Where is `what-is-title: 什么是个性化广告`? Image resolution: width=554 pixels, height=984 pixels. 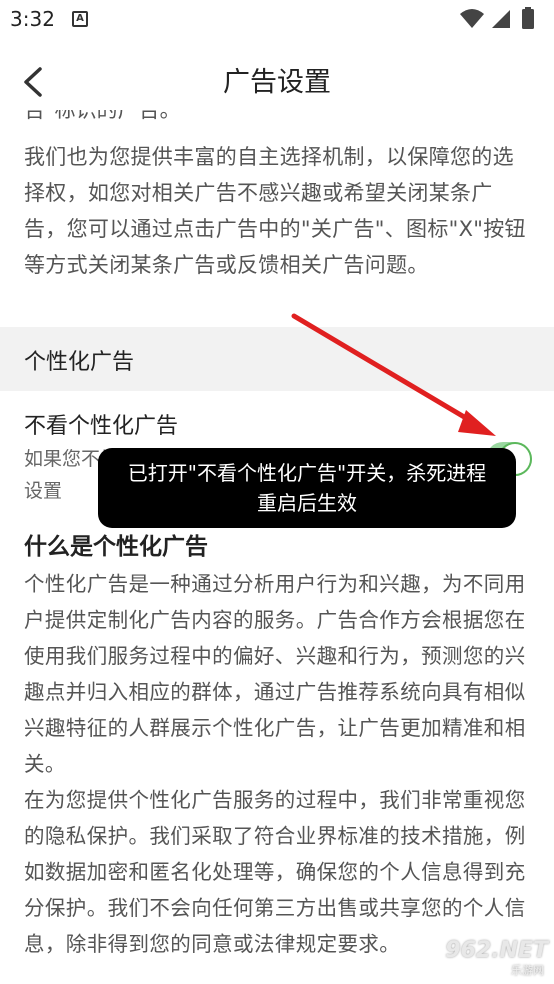
what-is-title: 什么是个性化广告 is located at coordinates (116, 547).